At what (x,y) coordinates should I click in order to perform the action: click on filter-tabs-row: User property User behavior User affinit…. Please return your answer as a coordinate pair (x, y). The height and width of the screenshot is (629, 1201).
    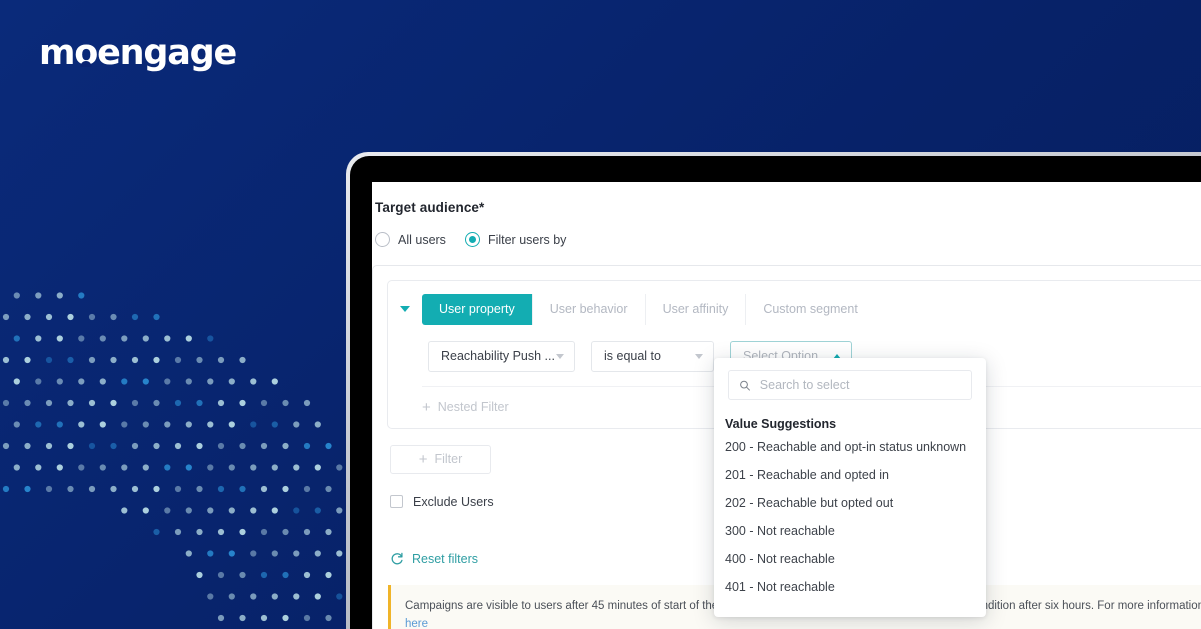
    Looking at the image, I should click on (800, 309).